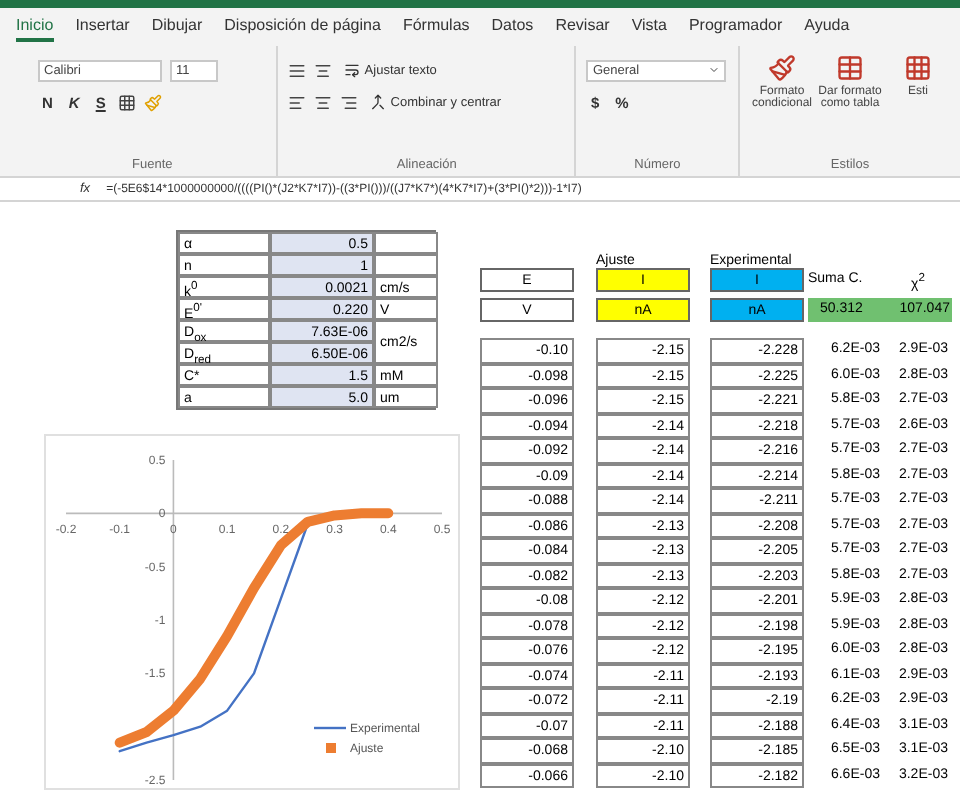  I want to click on menu-tab: Revisar, so click(582, 29).